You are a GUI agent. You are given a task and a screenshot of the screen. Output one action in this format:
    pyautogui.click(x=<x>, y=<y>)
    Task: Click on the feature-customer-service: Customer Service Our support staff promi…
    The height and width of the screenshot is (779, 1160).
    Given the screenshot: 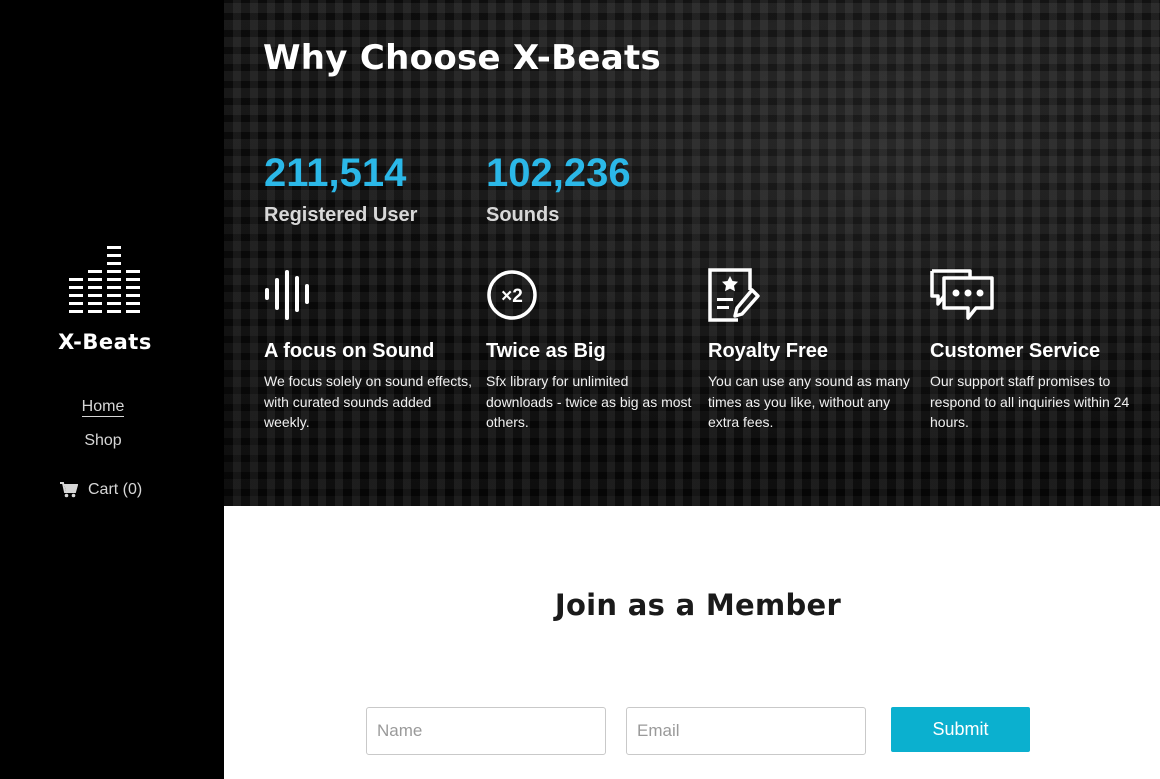 What is the action you would take?
    pyautogui.click(x=1035, y=350)
    